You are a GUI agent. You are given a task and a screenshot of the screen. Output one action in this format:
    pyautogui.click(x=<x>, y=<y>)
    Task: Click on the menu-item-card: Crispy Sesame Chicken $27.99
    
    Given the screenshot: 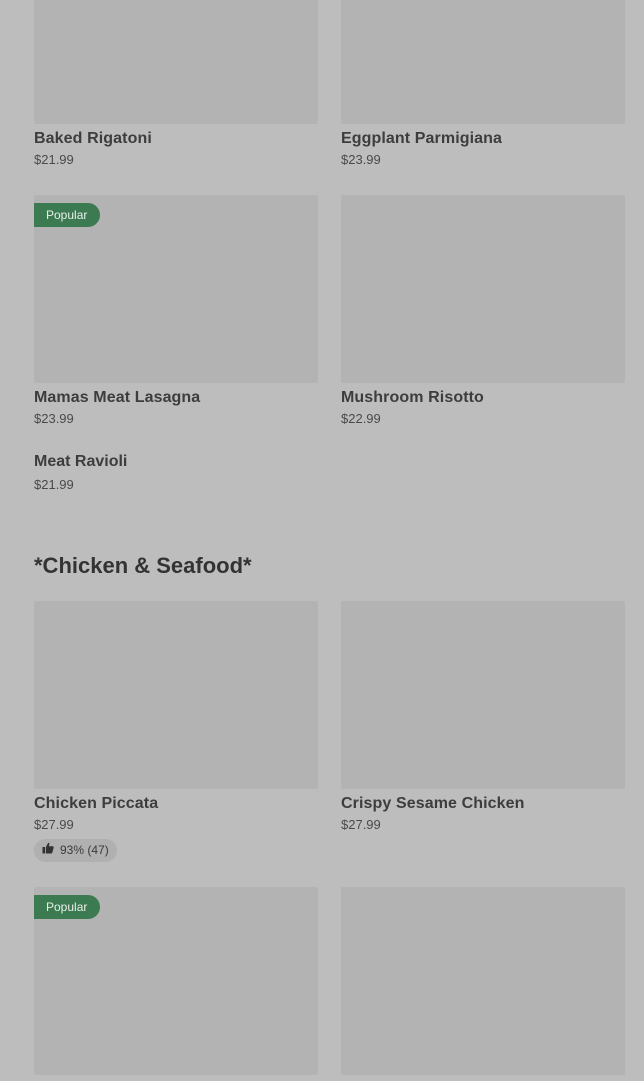 What is the action you would take?
    pyautogui.click(x=483, y=717)
    